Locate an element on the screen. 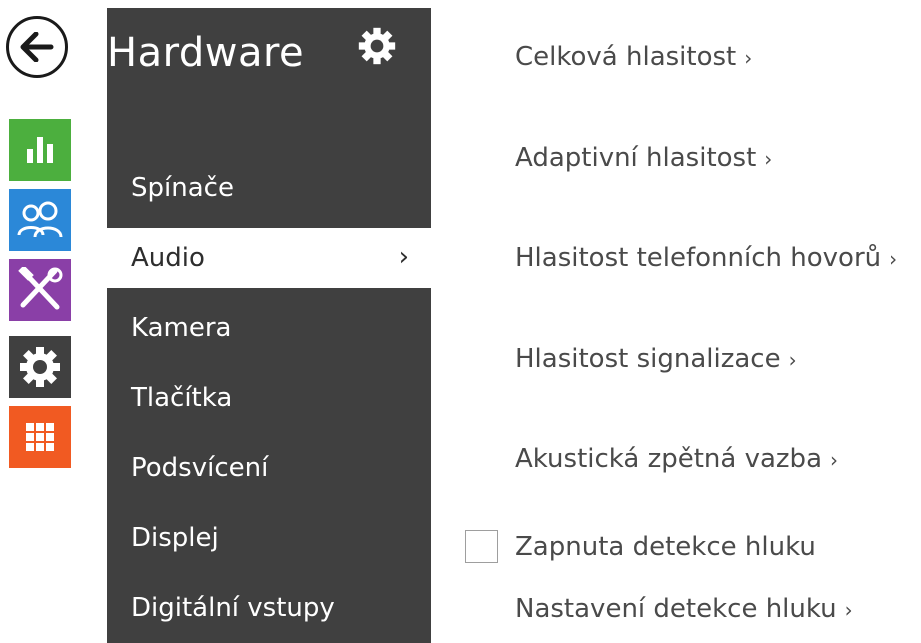 Image resolution: width=921 pixels, height=643 pixels. link-label: Hlasitost telefonních hovorů is located at coordinates (698, 258).